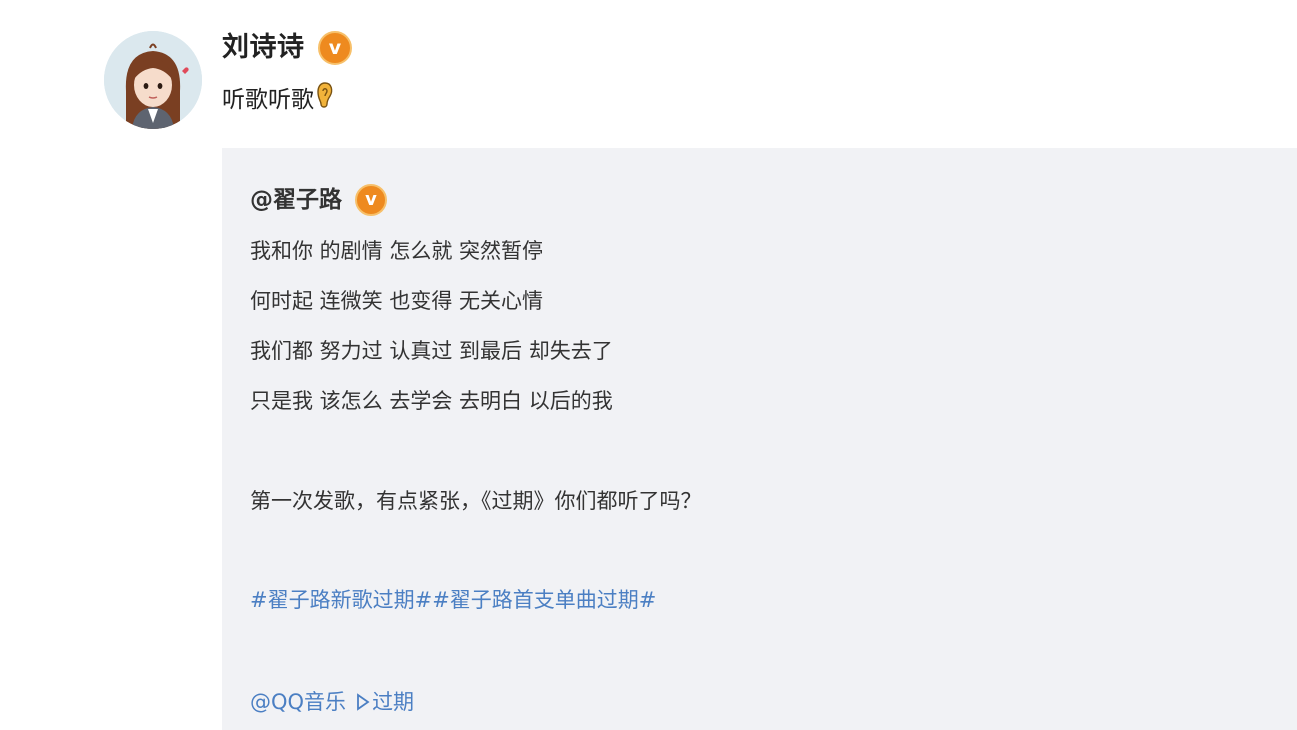 The height and width of the screenshot is (730, 1297). Describe the element at coordinates (363, 704) in the screenshot. I see `play-icon` at that location.